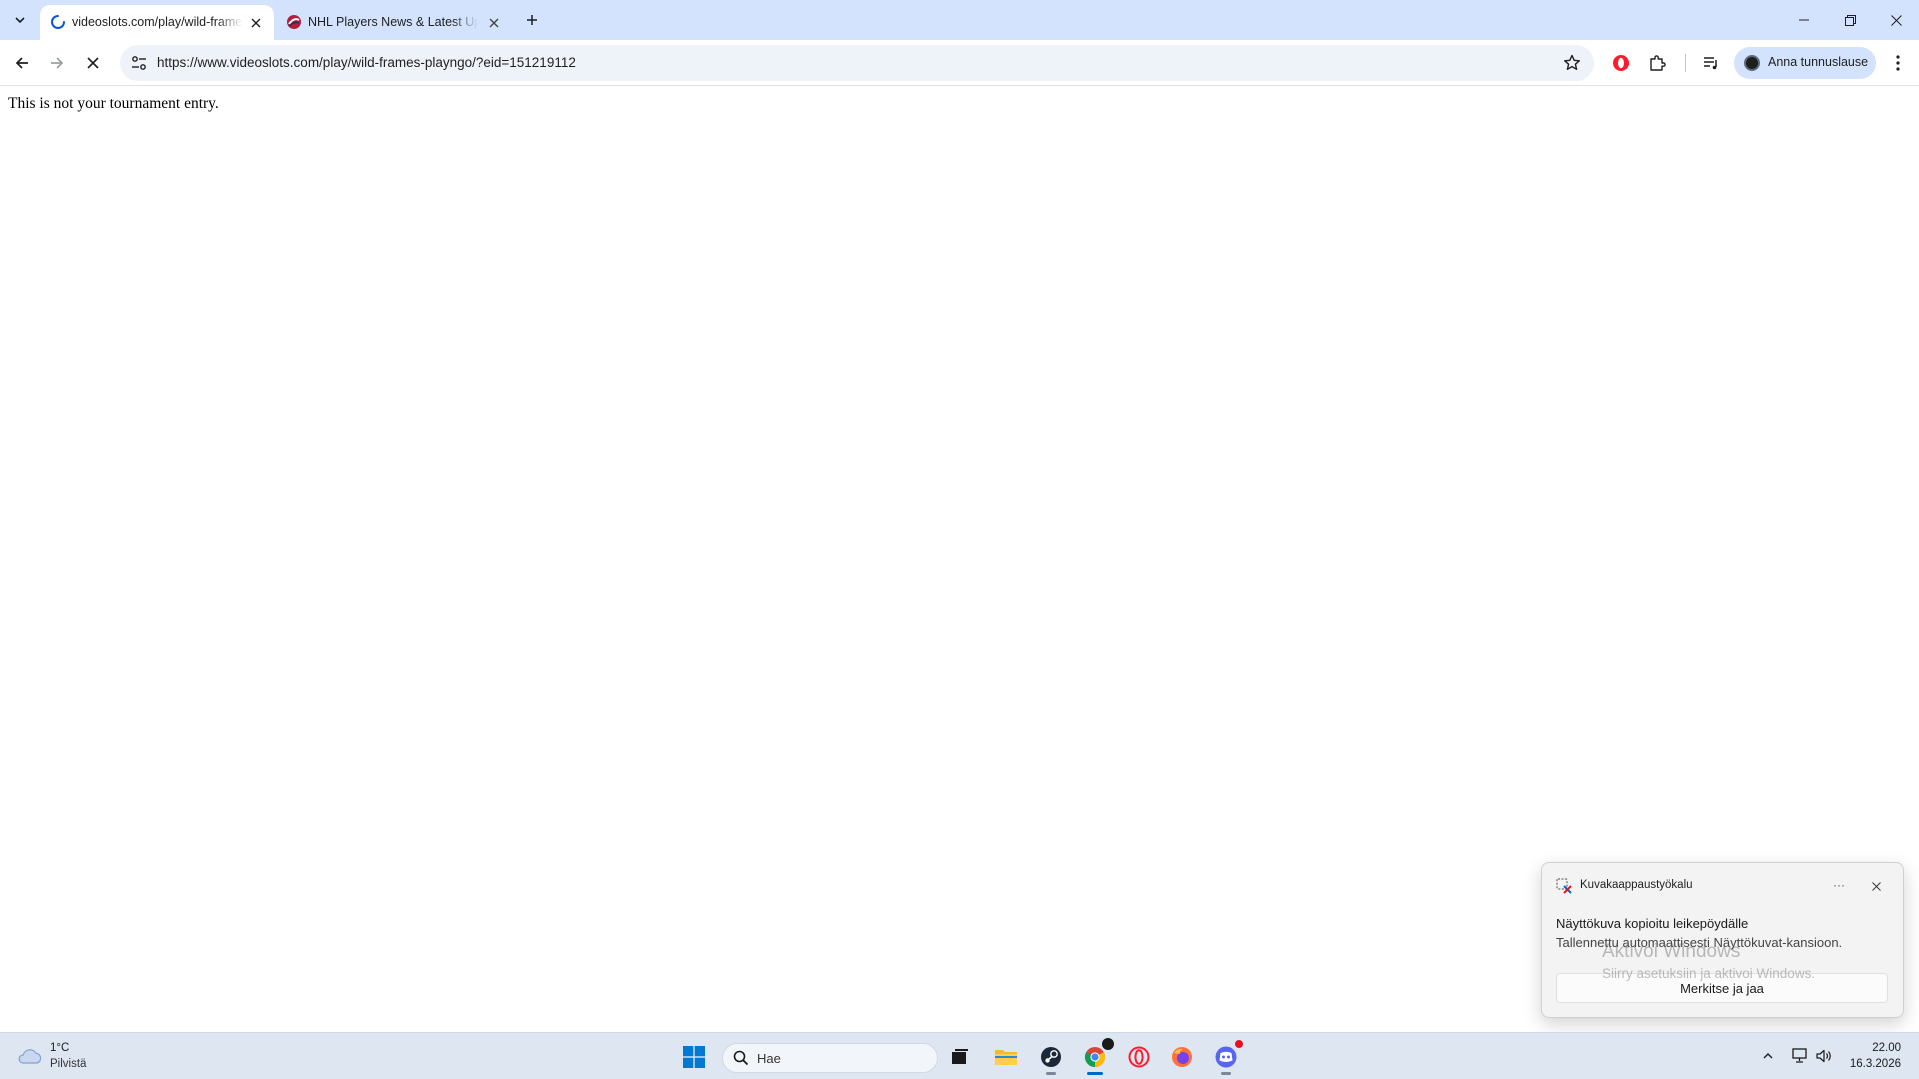 The width and height of the screenshot is (1919, 1079). I want to click on tab-title: NHL Players News & Latest Updates, so click(393, 22).